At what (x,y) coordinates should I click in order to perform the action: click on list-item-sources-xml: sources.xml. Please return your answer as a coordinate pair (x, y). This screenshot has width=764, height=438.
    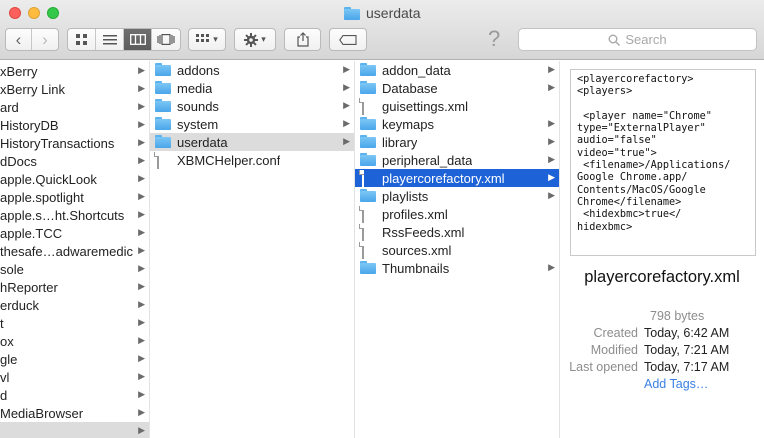
    Looking at the image, I should click on (457, 250).